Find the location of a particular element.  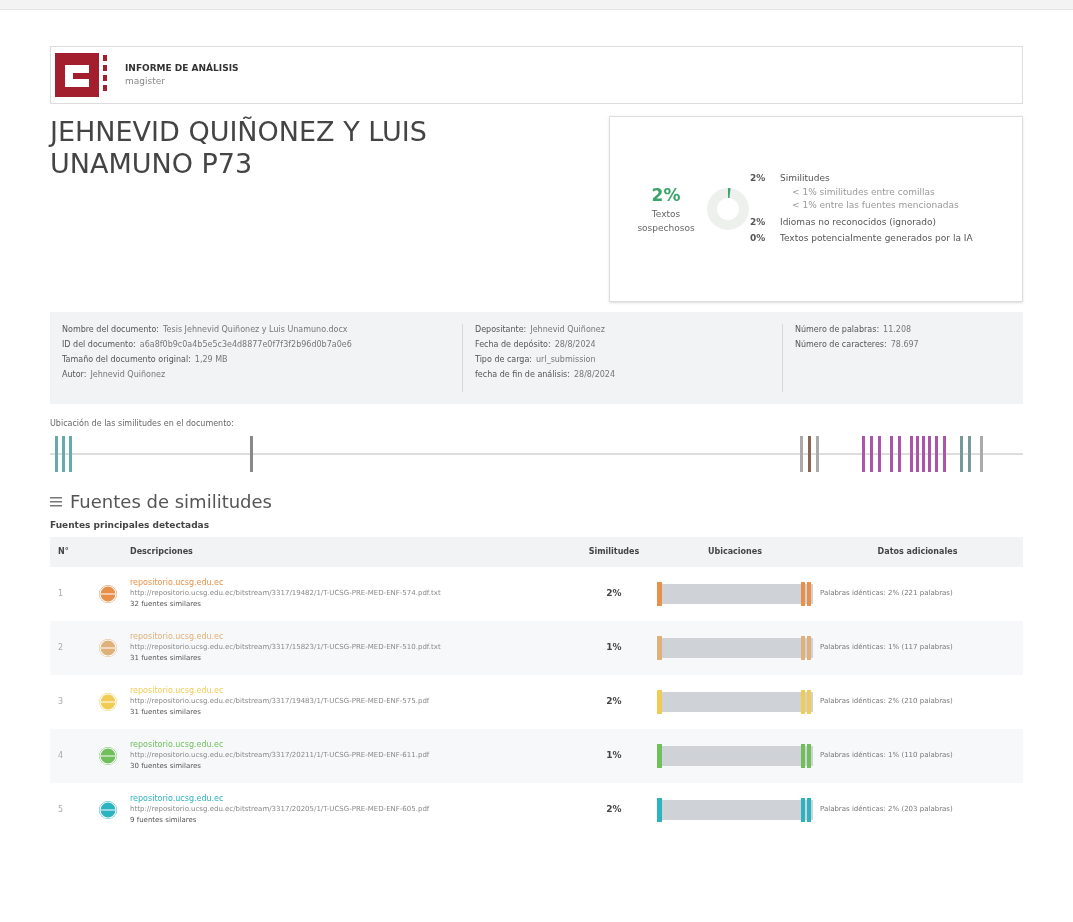

row-number: 4 is located at coordinates (61, 755).